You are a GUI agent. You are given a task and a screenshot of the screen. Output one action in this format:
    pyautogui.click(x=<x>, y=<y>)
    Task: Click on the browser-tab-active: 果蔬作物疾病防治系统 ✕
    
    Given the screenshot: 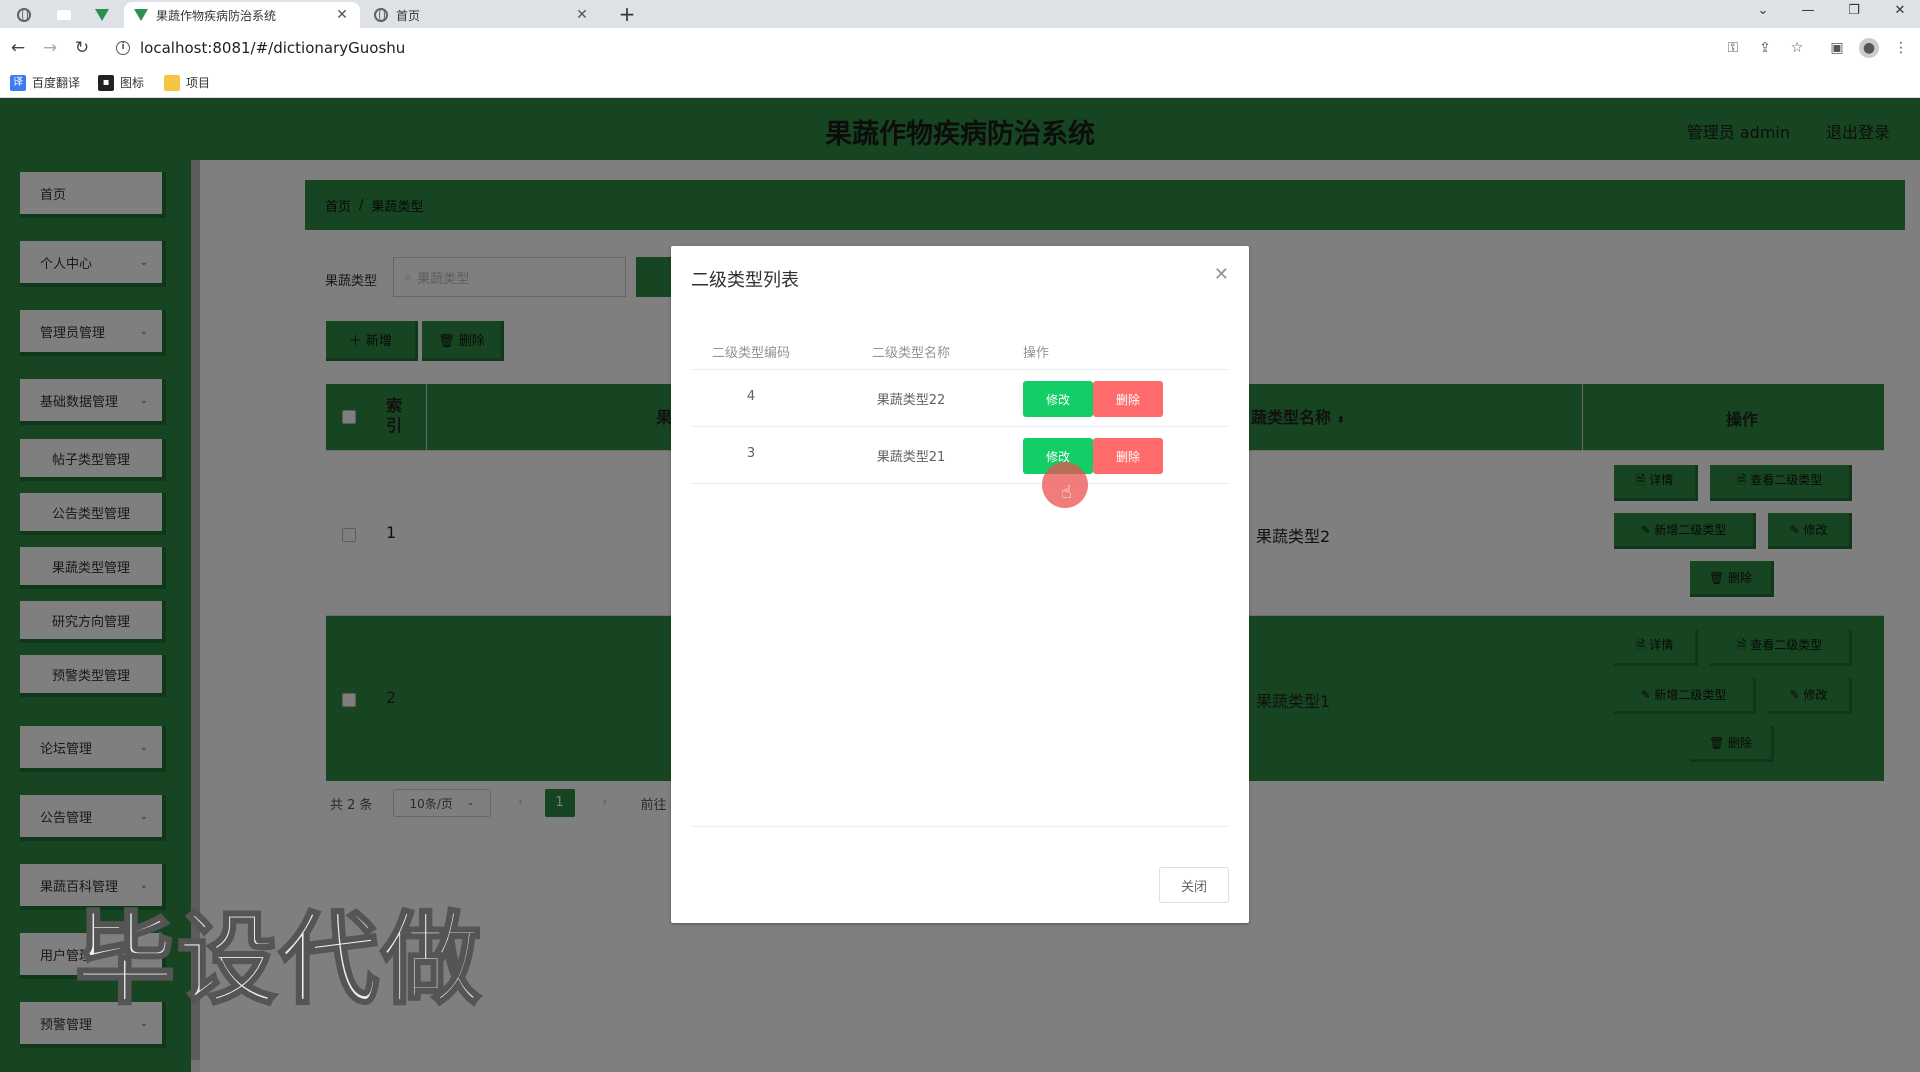 What is the action you would take?
    pyautogui.click(x=242, y=15)
    